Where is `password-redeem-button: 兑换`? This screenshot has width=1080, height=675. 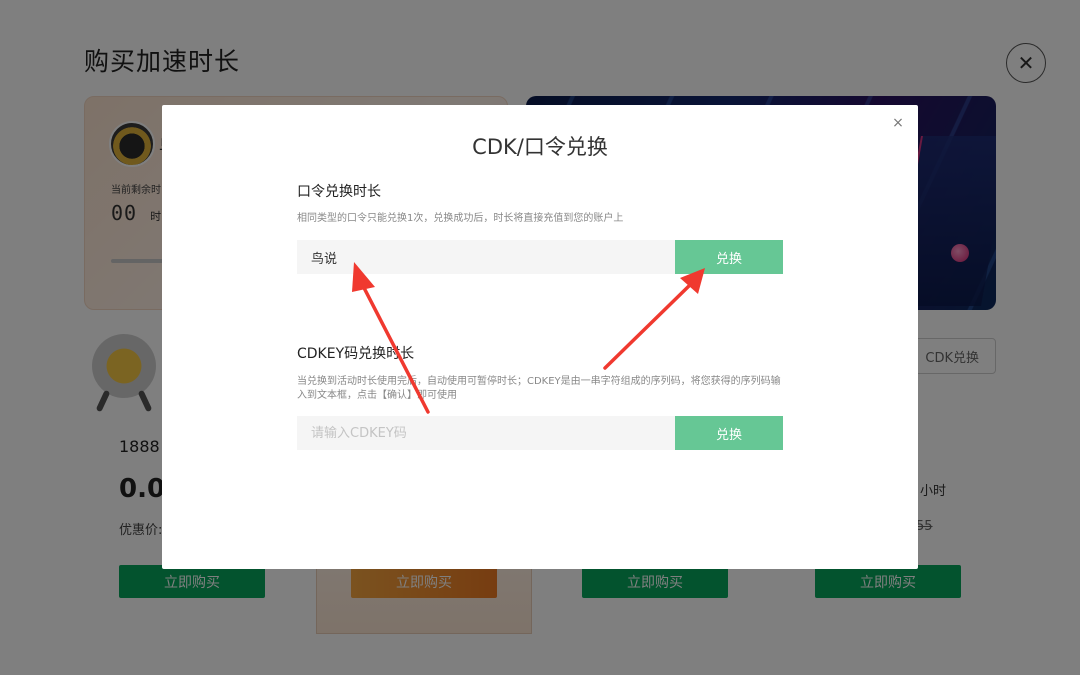 password-redeem-button: 兑换 is located at coordinates (729, 257).